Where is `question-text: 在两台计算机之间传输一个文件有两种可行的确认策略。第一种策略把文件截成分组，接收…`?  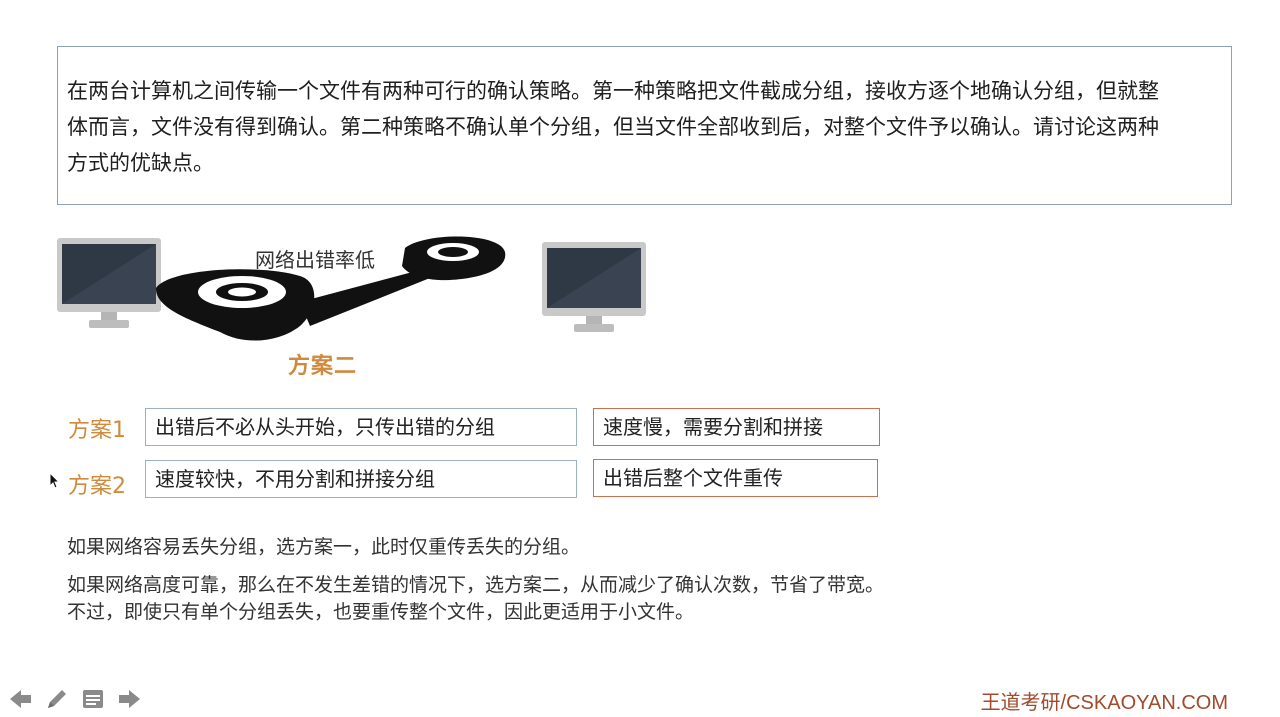
question-text: 在两台计算机之间传输一个文件有两种可行的确认策略。第一种策略把文件截成分组，接收… is located at coordinates (613, 127).